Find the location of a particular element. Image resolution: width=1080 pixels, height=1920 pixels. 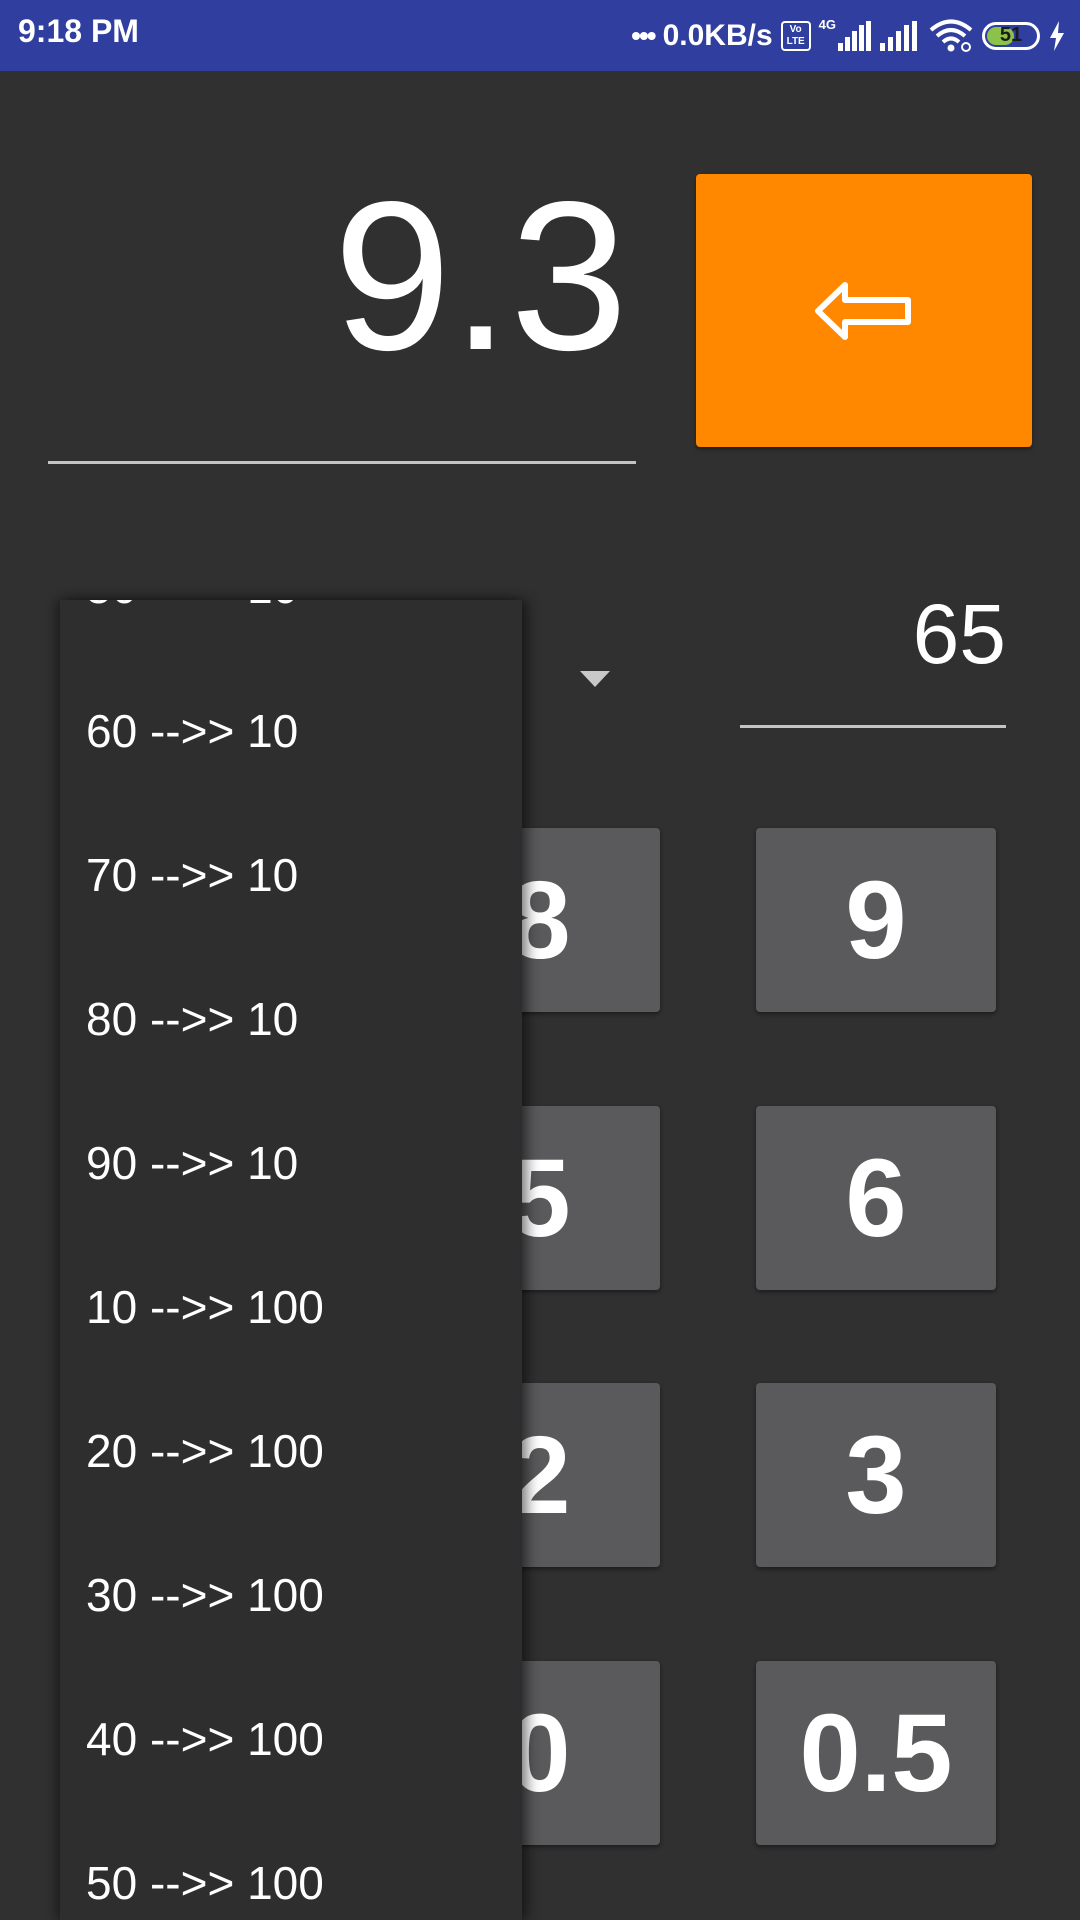

network-type-label: 4G is located at coordinates (827, 24).